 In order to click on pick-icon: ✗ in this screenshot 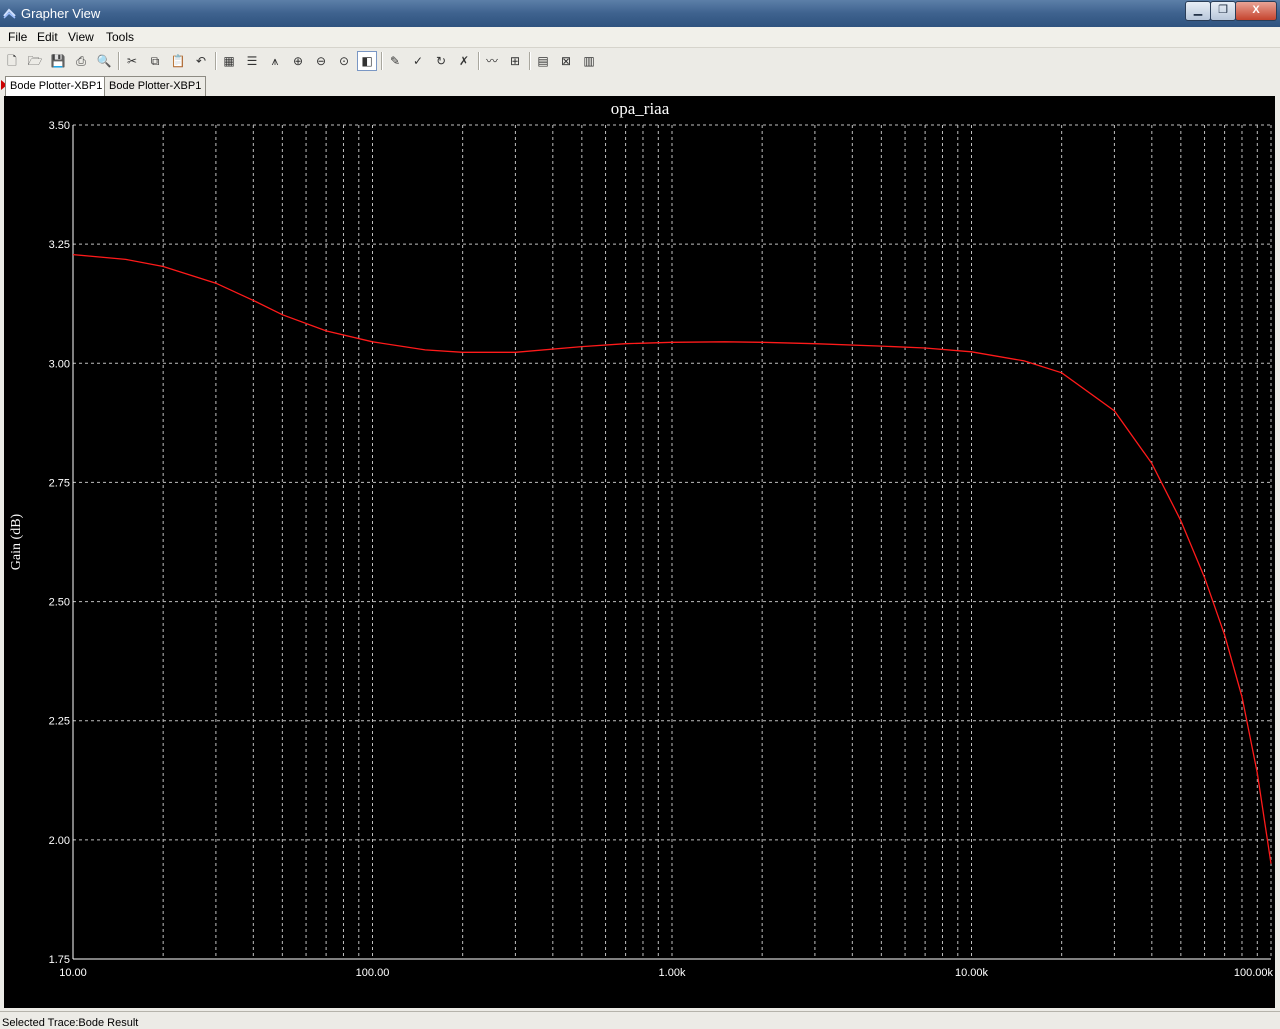, I will do `click(464, 61)`.